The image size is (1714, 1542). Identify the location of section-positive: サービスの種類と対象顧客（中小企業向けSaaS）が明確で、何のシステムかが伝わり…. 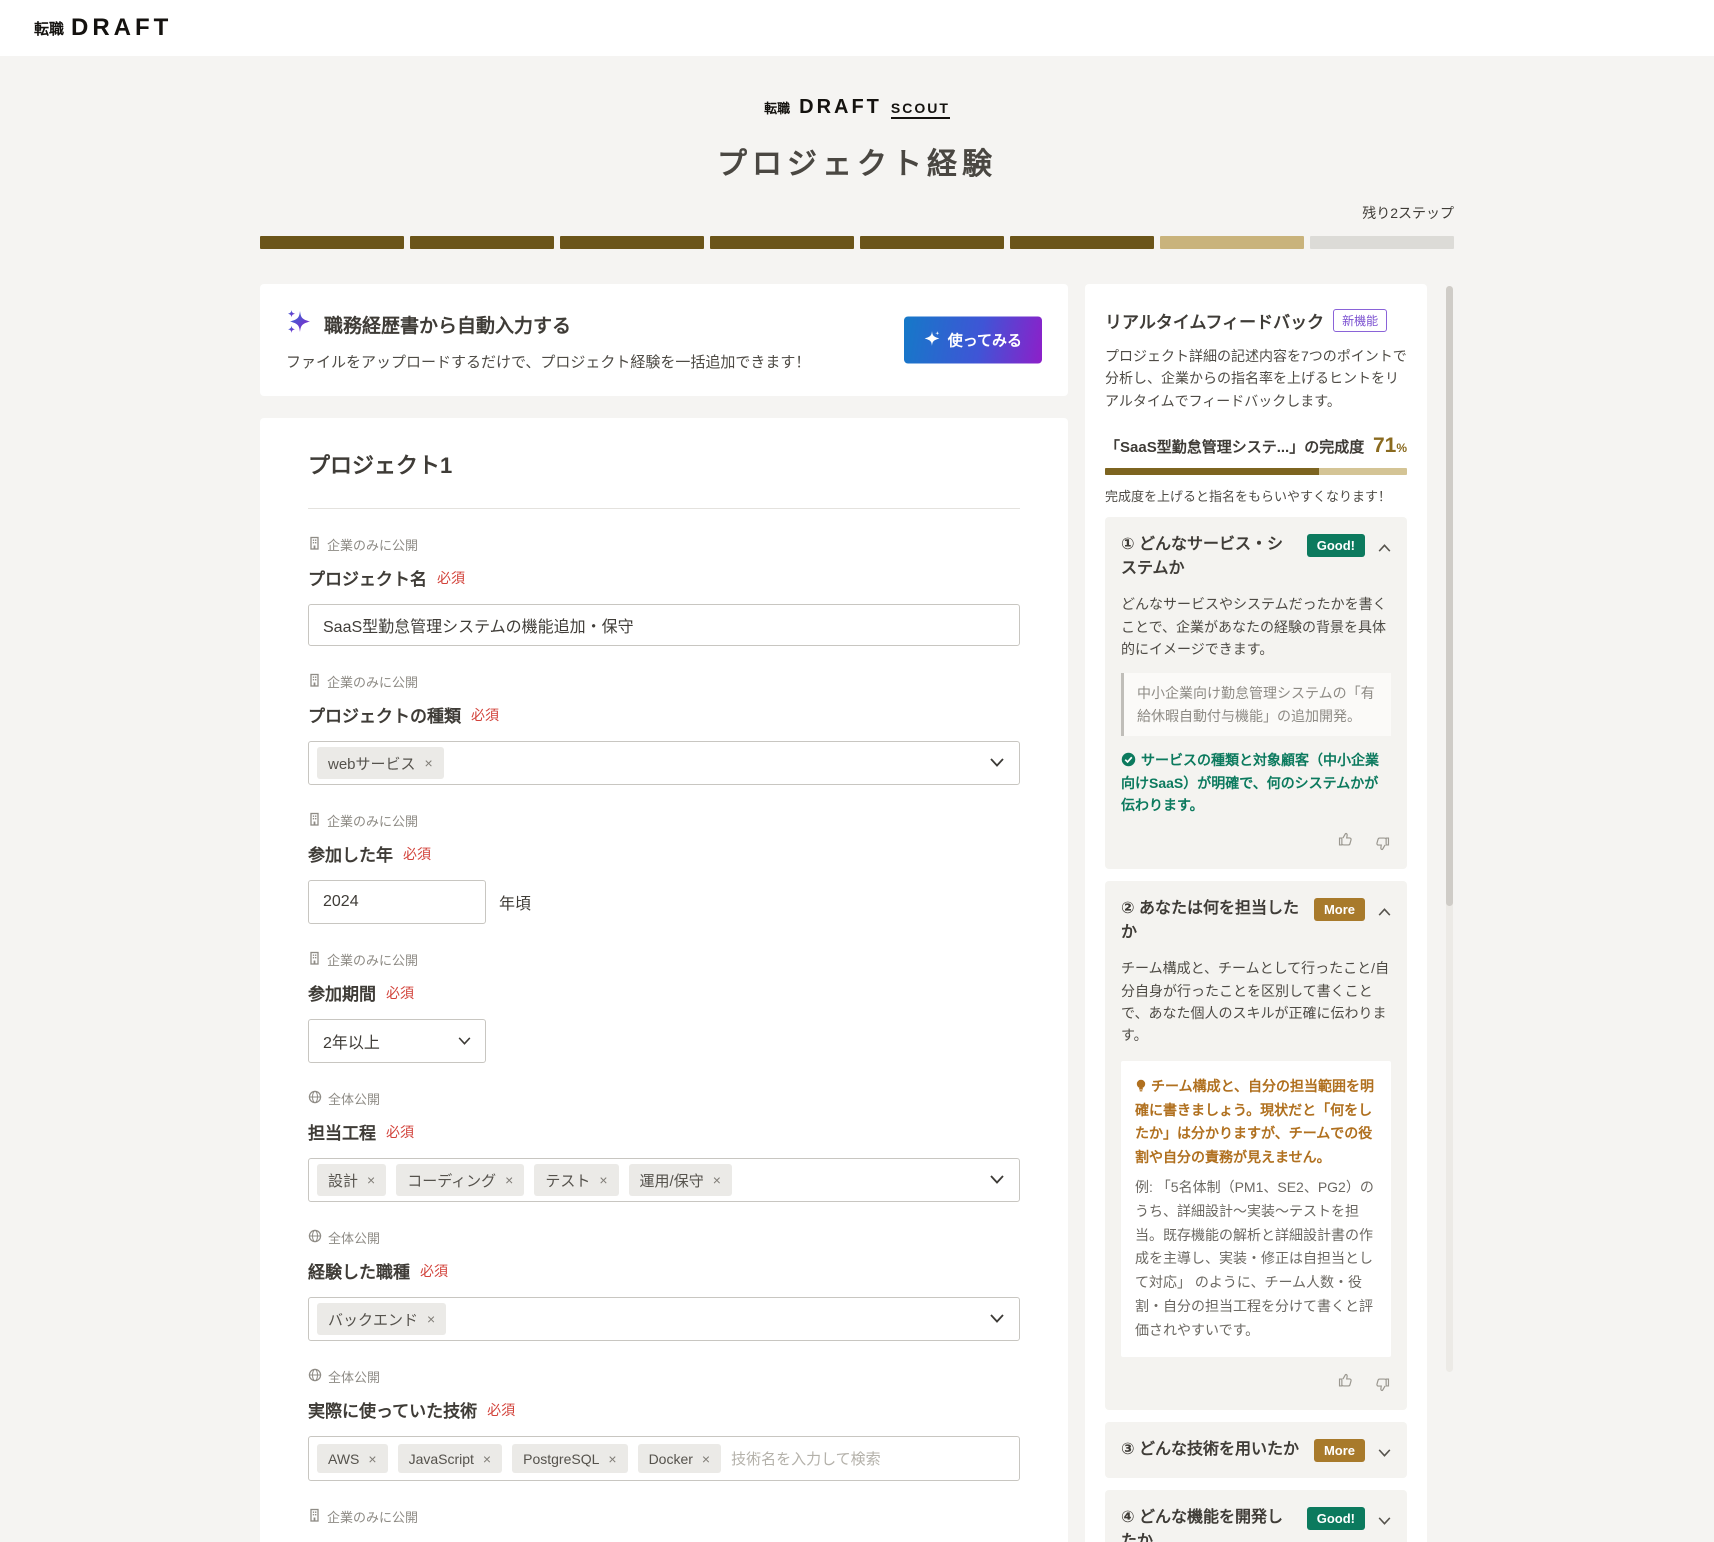
(1250, 782).